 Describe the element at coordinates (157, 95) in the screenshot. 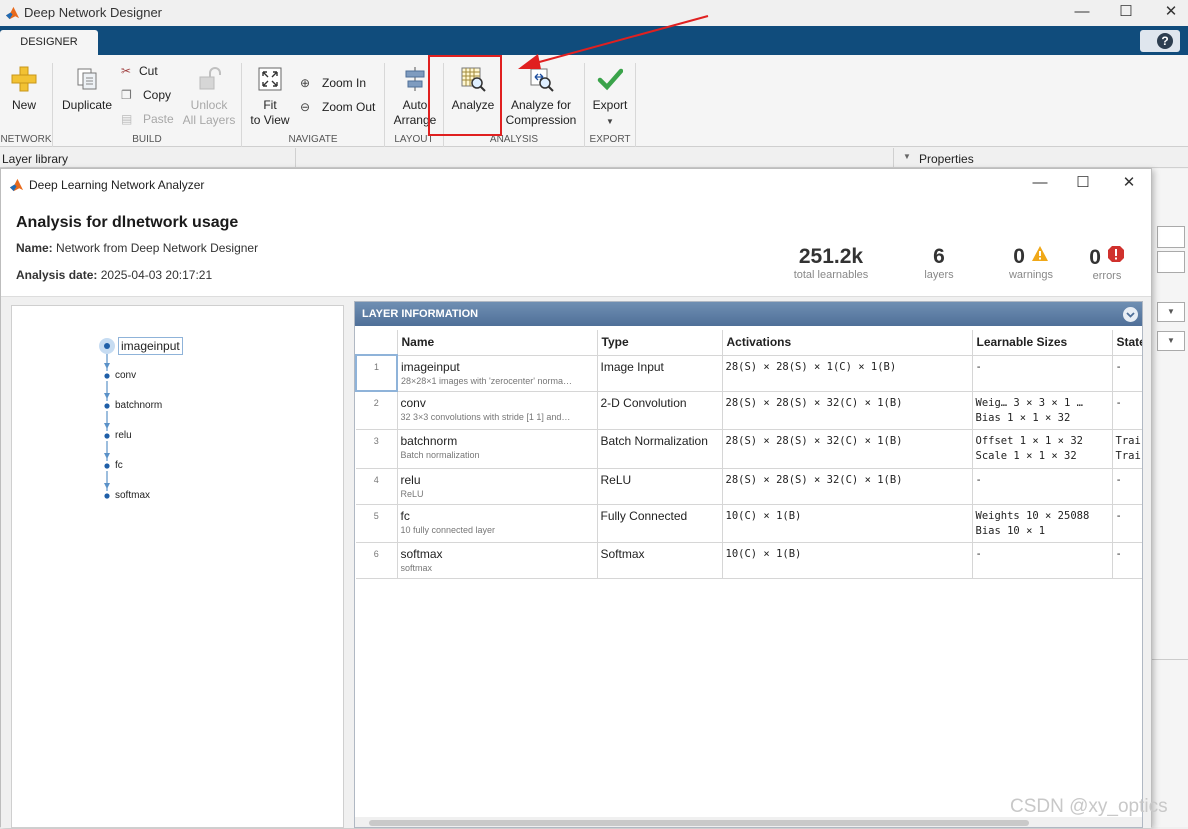

I see `copy-label: Copy` at that location.